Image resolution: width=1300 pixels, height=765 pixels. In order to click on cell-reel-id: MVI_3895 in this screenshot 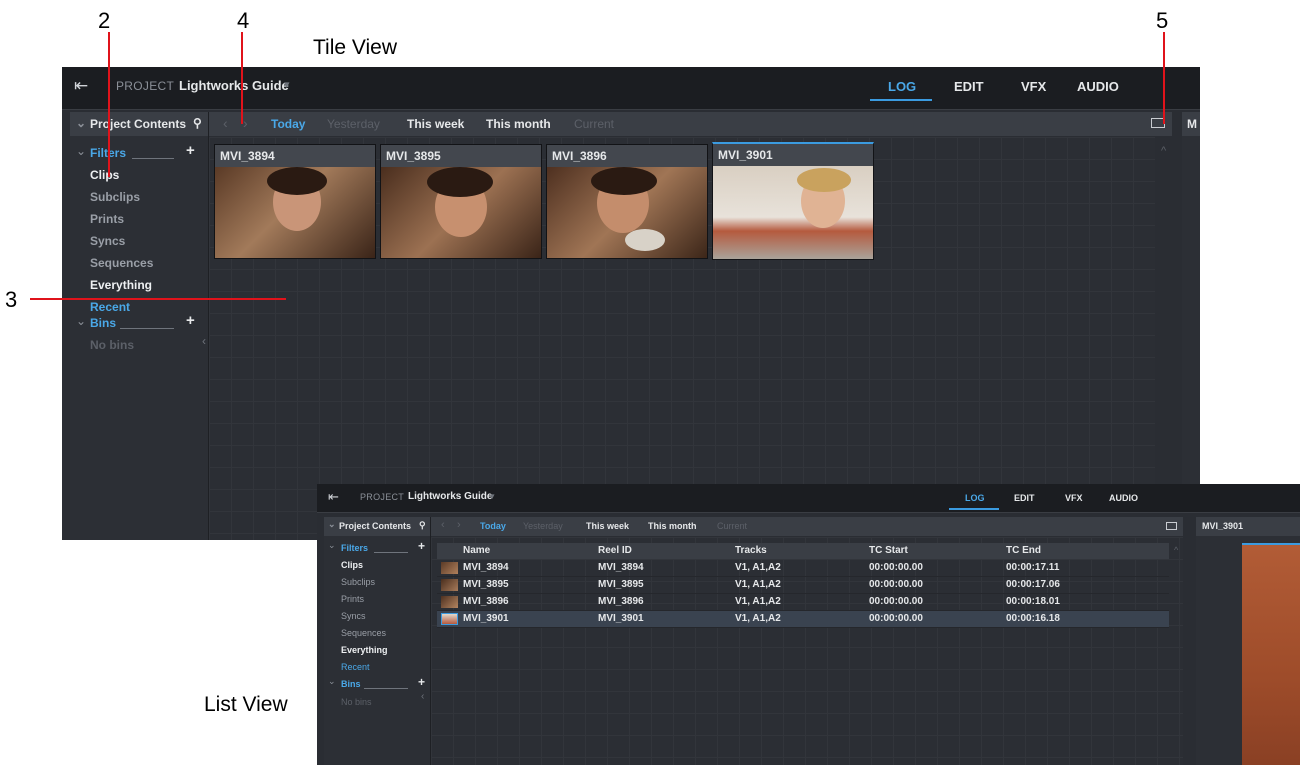, I will do `click(621, 584)`.